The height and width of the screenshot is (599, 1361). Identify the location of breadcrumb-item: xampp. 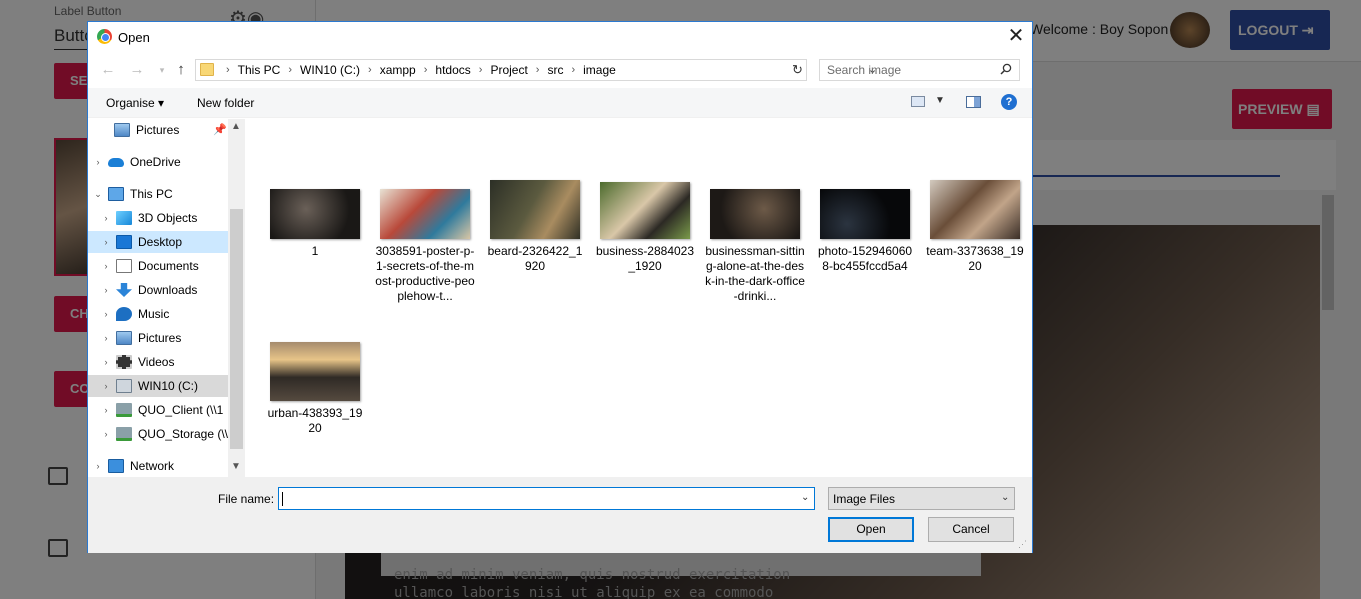
(398, 70).